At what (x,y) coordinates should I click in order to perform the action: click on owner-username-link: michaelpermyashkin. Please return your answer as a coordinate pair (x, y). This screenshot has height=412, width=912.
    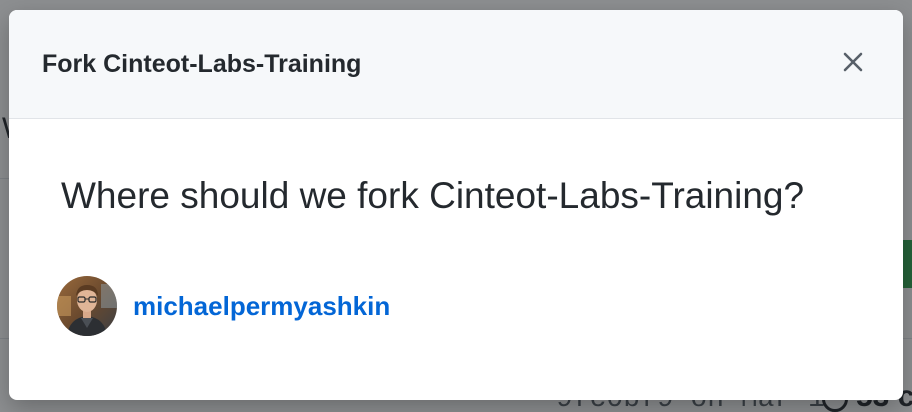
    Looking at the image, I should click on (261, 306).